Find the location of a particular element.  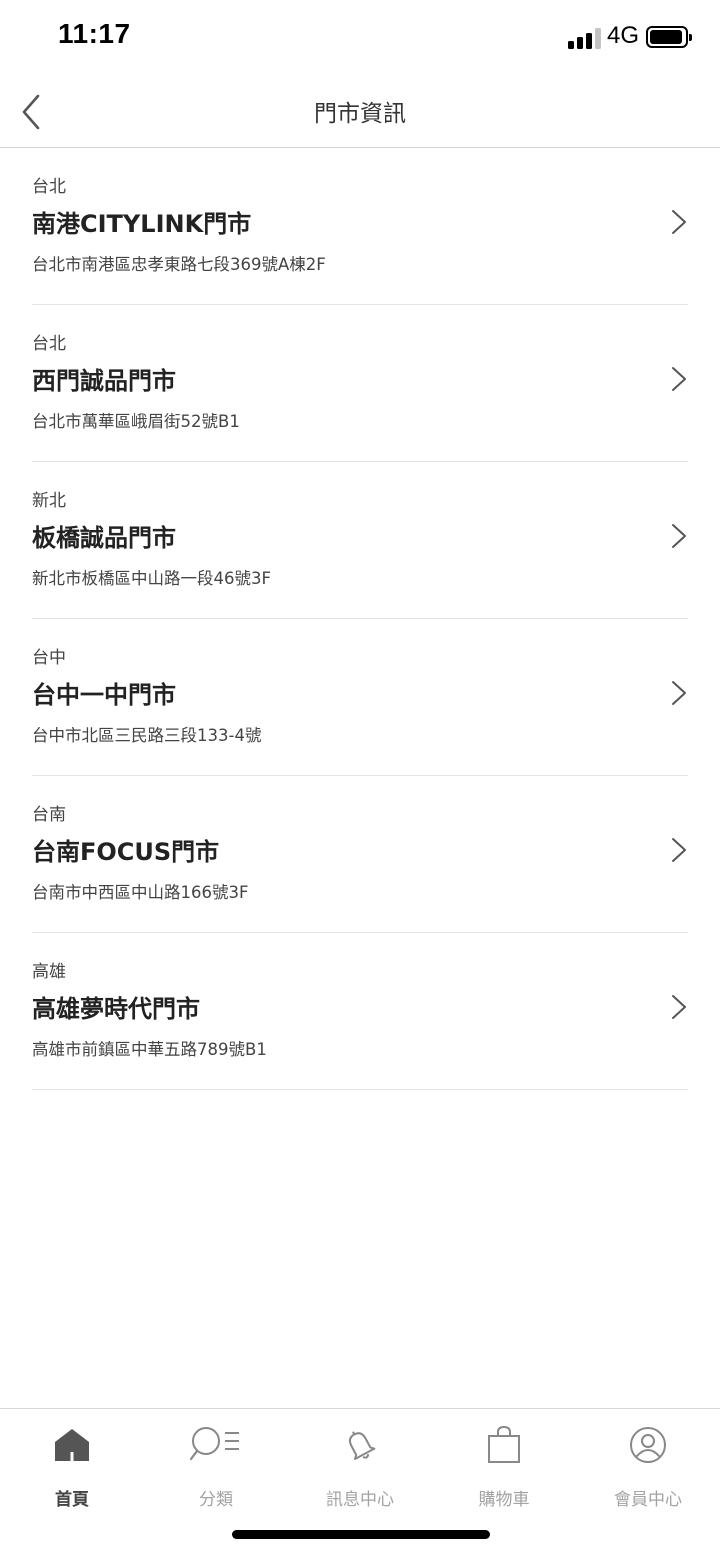

signal-icon is located at coordinates (586, 38).